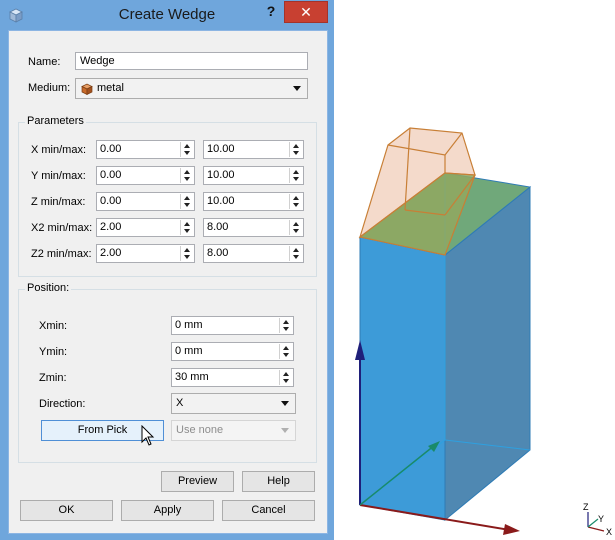 Image resolution: width=615 pixels, height=540 pixels. I want to click on parameters-group-title: Parameters, so click(55, 121).